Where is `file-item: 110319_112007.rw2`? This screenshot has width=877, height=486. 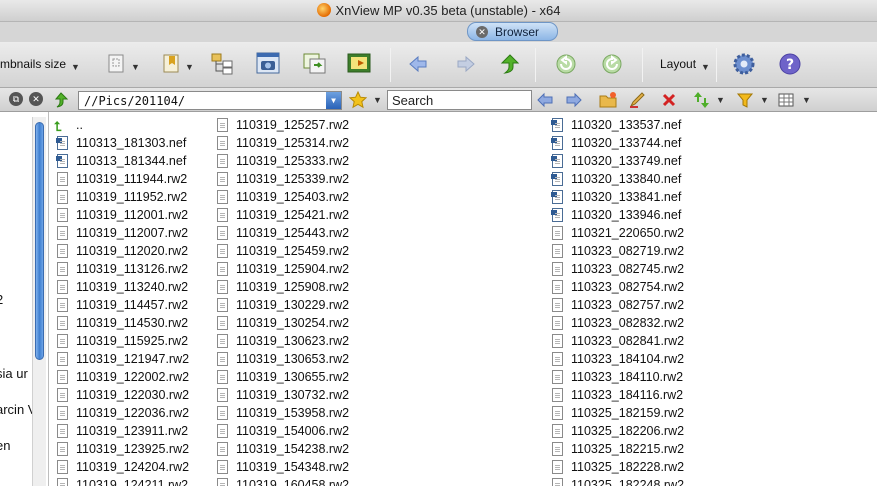
file-item: 110319_112007.rw2 is located at coordinates (120, 233).